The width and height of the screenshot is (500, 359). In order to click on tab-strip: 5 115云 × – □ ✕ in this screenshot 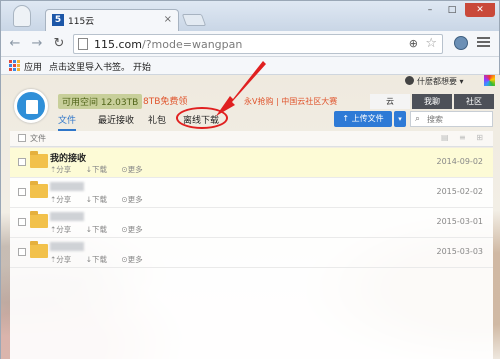, I will do `click(250, 16)`.